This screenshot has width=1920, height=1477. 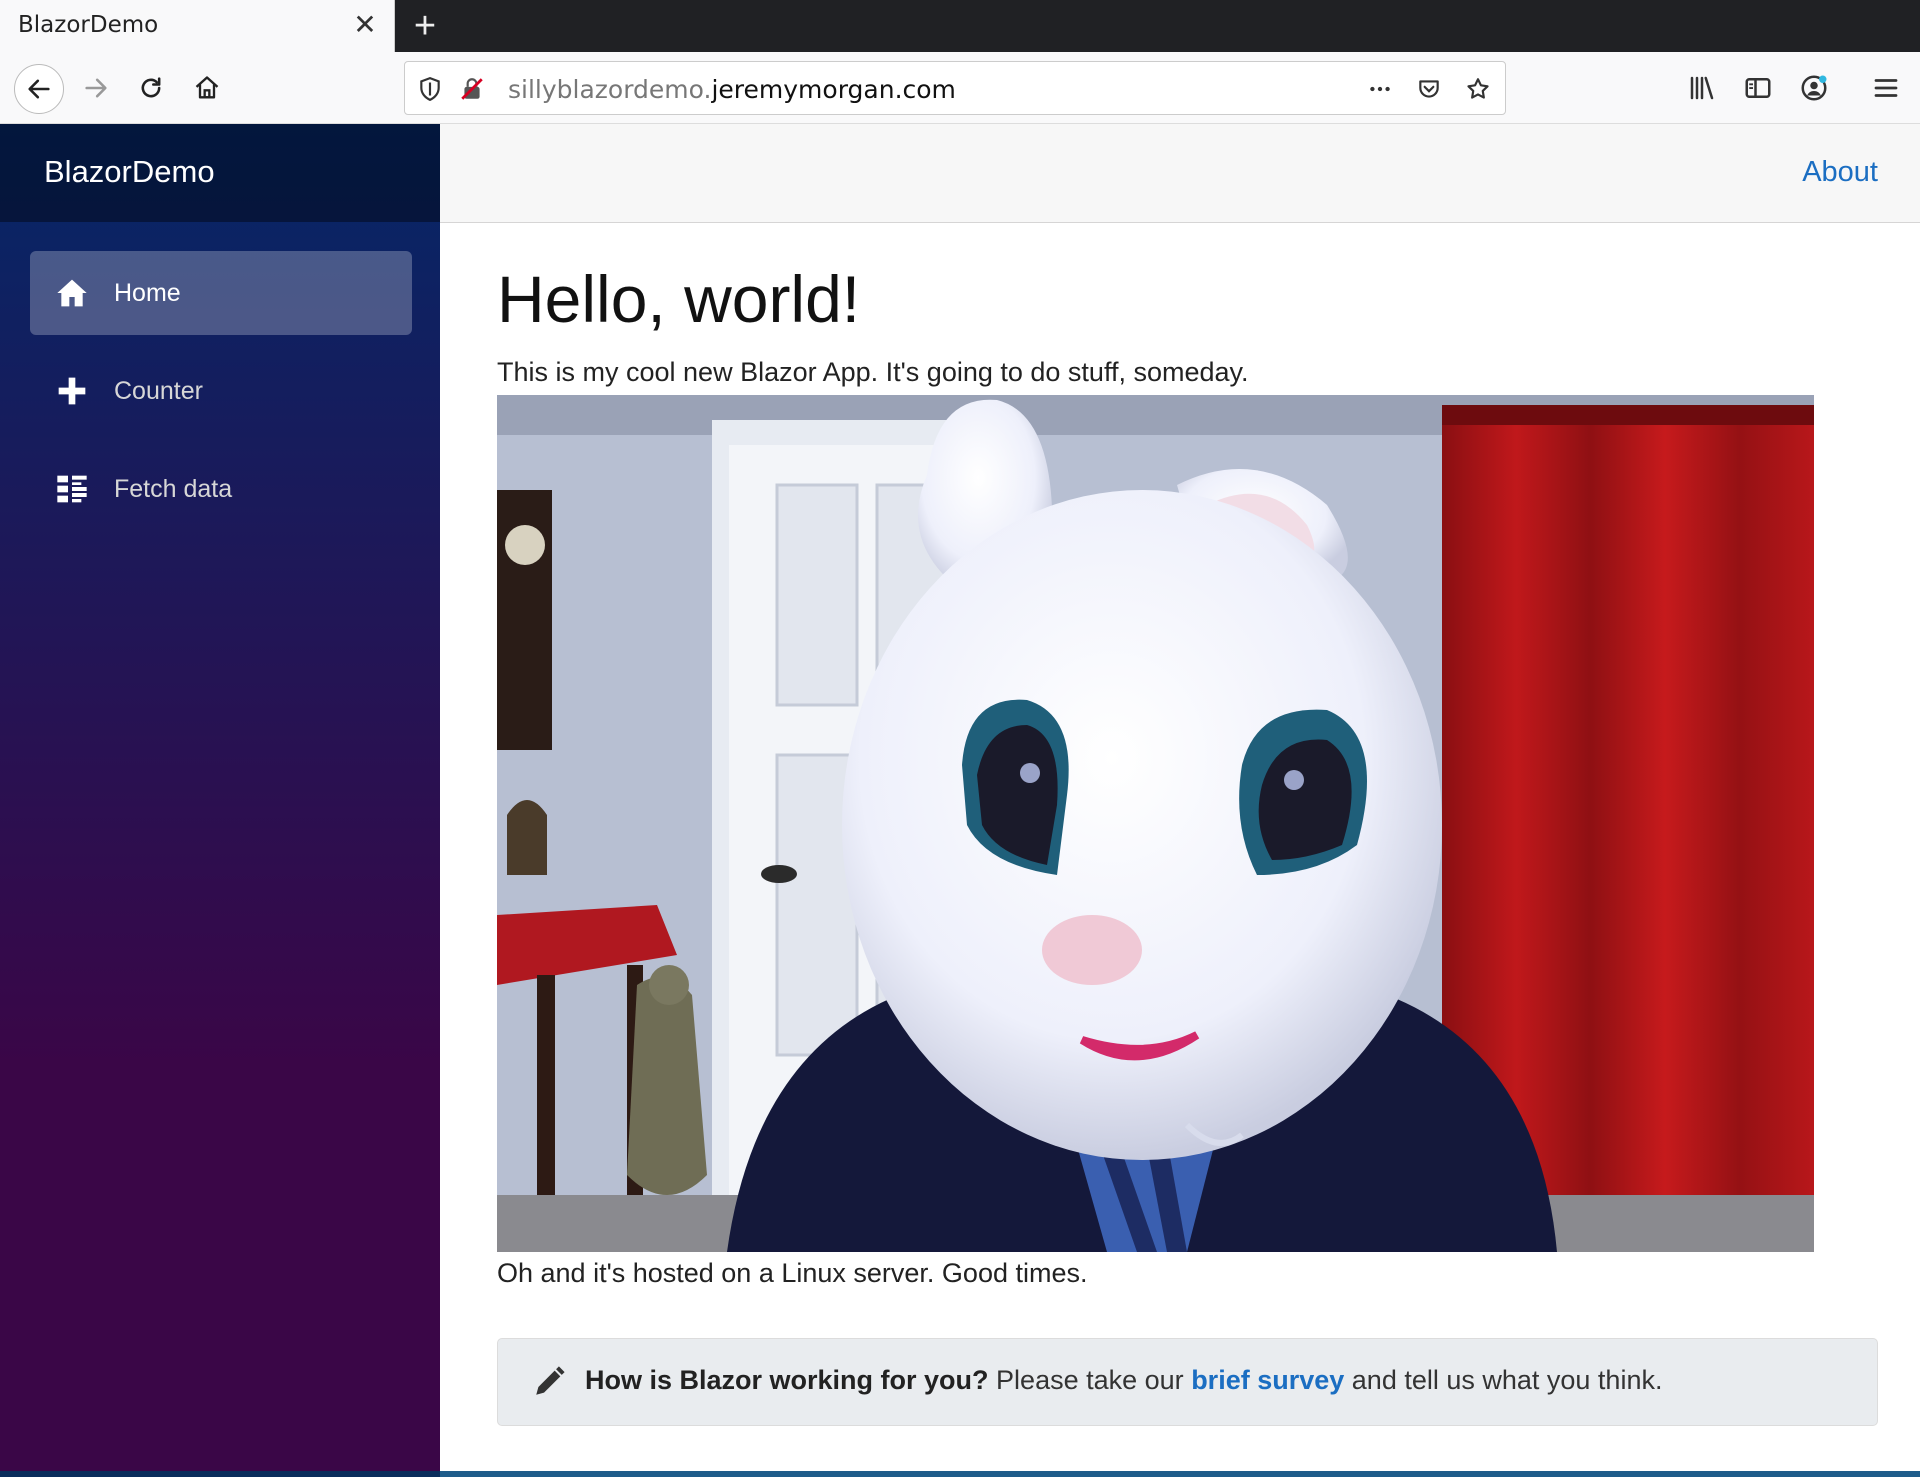 I want to click on reload-button, so click(x=151, y=88).